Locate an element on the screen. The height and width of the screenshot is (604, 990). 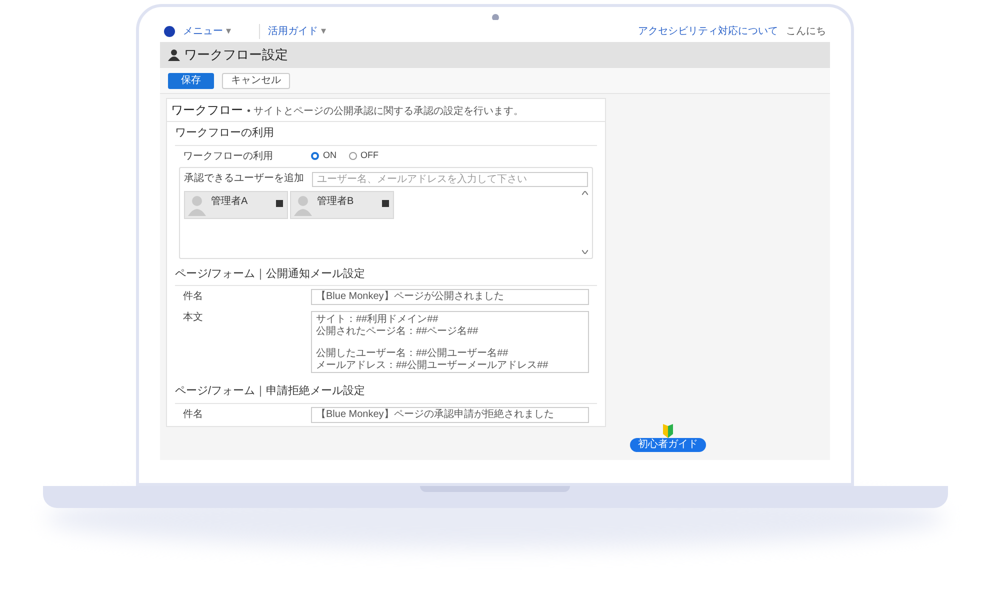
beginner-mark-icon is located at coordinates (668, 431).